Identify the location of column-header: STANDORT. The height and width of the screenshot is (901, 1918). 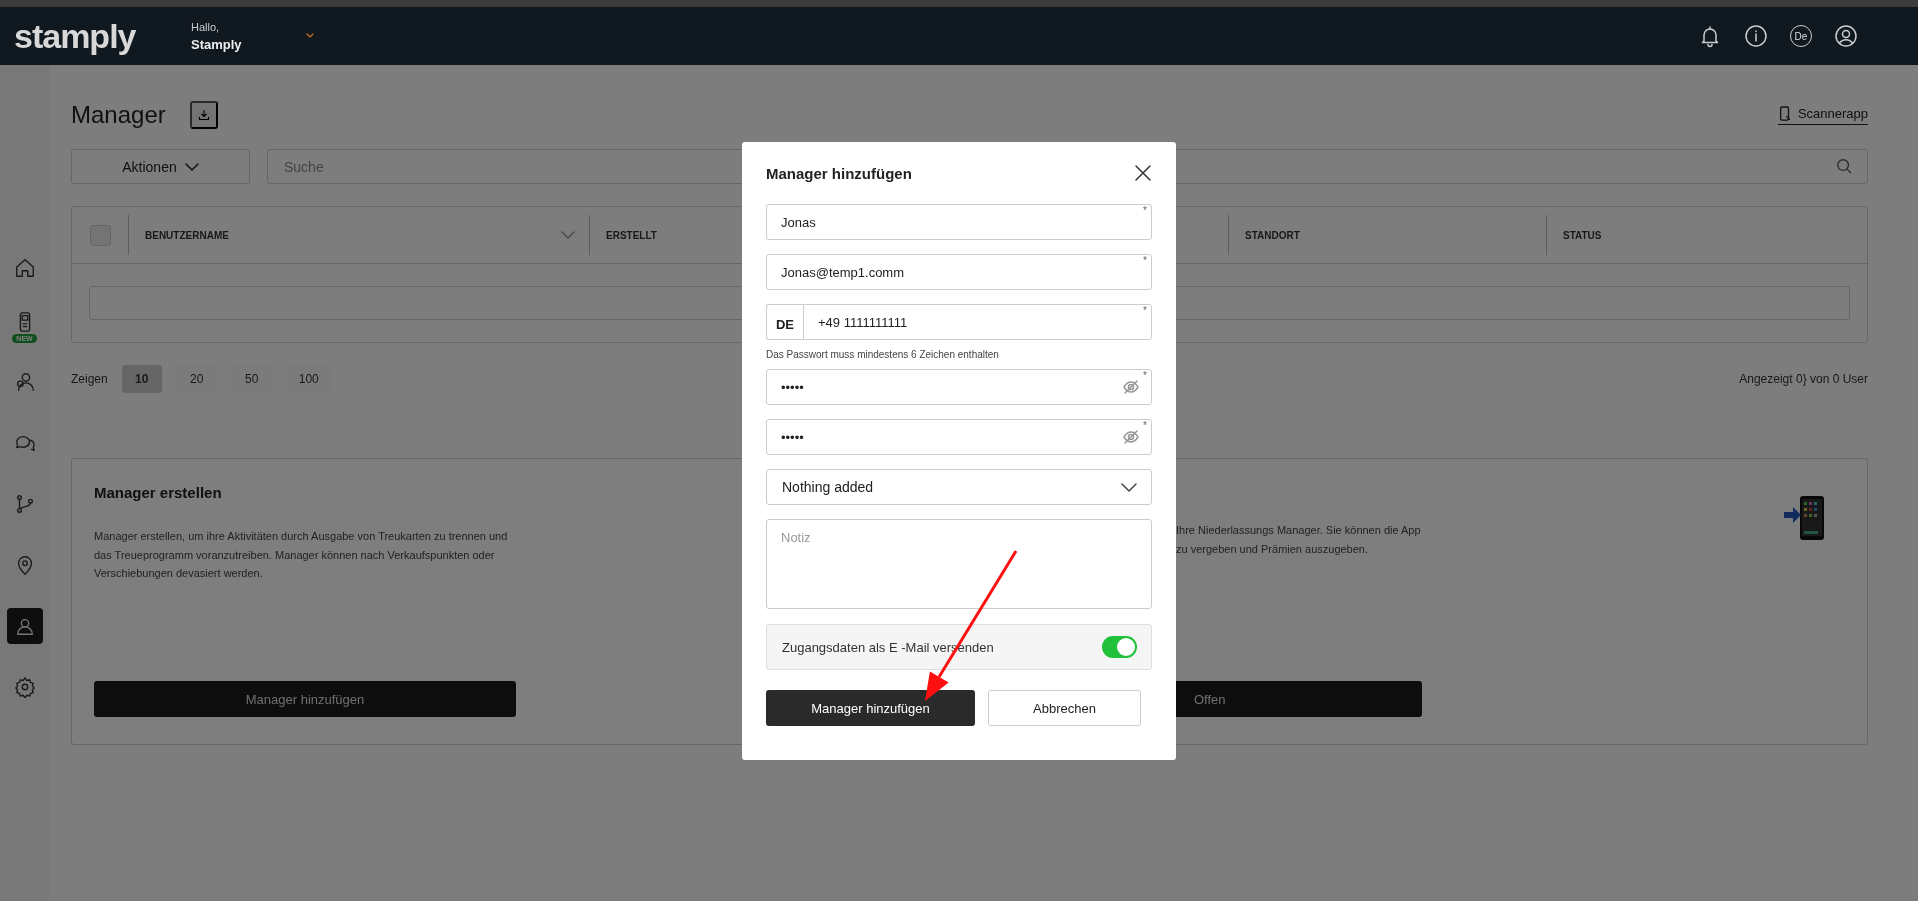
(1387, 235).